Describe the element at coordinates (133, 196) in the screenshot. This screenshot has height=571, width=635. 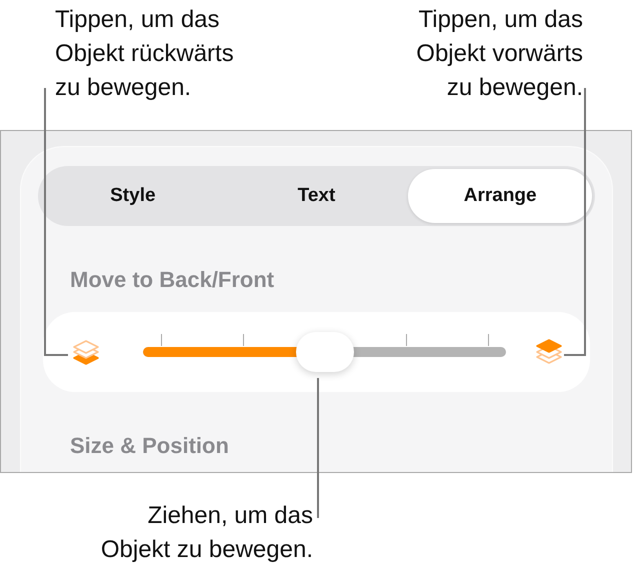
I see `tab: Style` at that location.